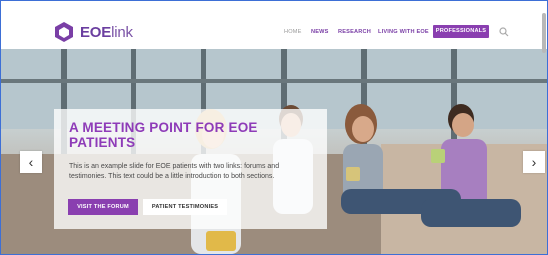  What do you see at coordinates (64, 32) in the screenshot?
I see `logo-icon` at bounding box center [64, 32].